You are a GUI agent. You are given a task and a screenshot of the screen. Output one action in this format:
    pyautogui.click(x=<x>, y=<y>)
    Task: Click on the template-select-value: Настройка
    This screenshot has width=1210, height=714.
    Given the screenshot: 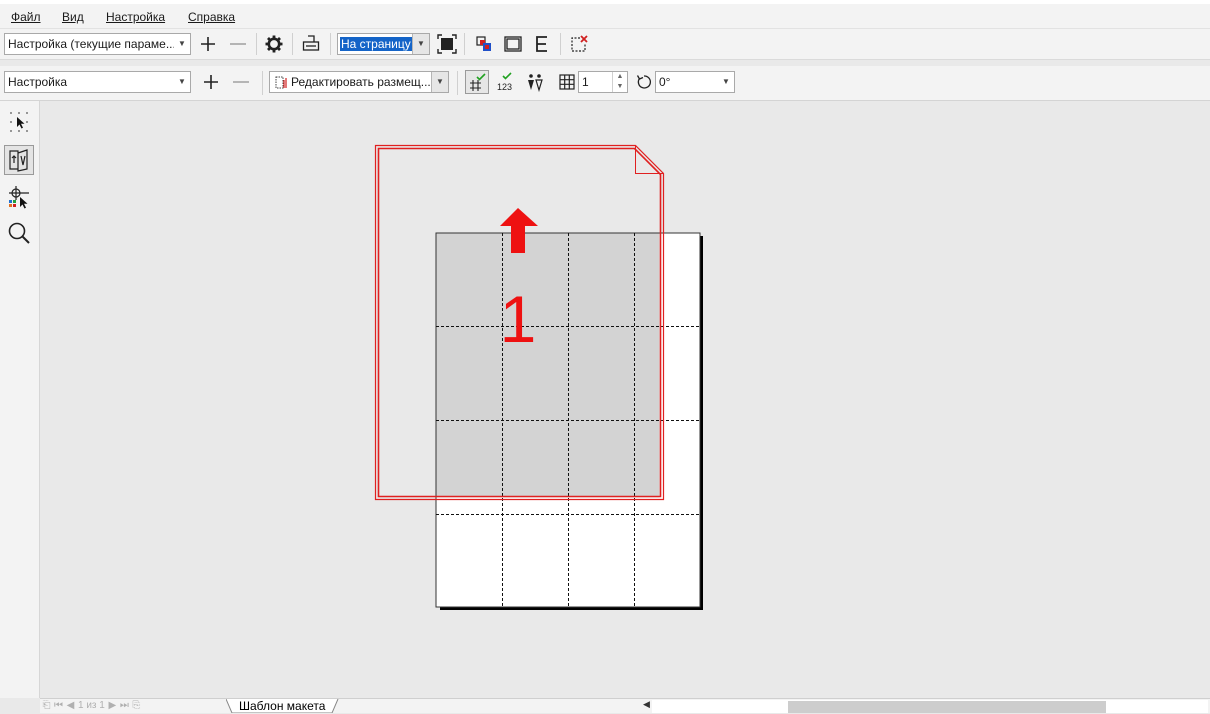 What is the action you would take?
    pyautogui.click(x=38, y=82)
    